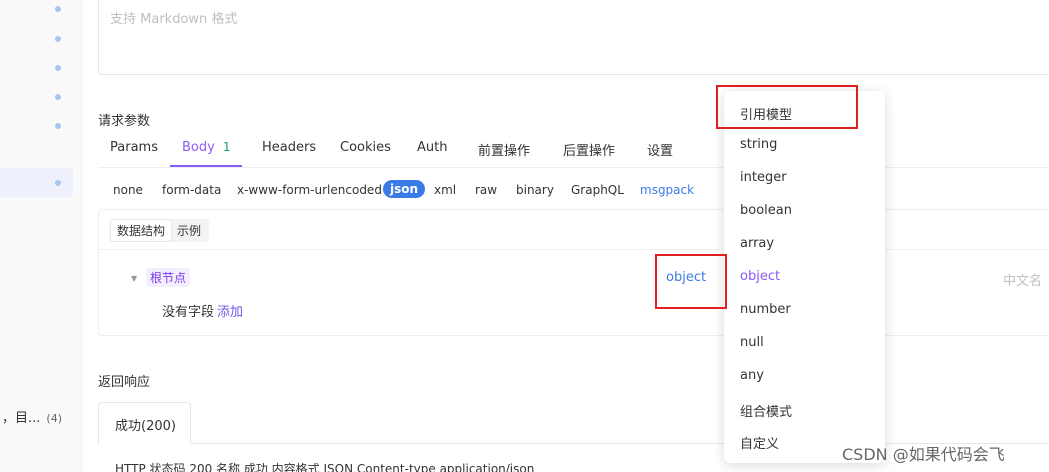 This screenshot has height=472, width=1049. Describe the element at coordinates (174, 19) in the screenshot. I see `description-placeholder: 支持 Markdown 格式` at that location.